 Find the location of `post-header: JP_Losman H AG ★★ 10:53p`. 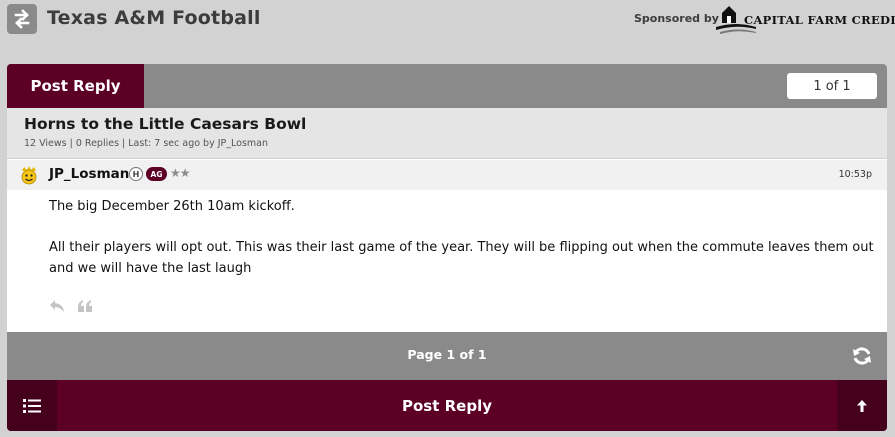

post-header: JP_Losman H AG ★★ 10:53p is located at coordinates (447, 175).